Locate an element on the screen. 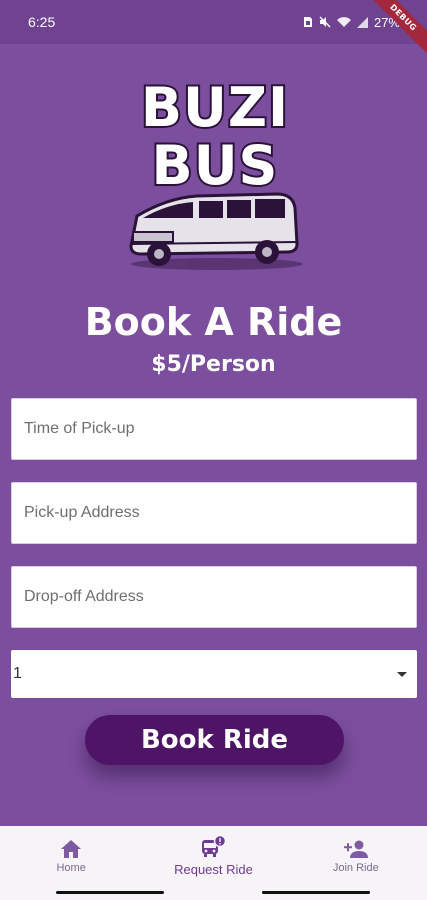  status-bar: 6:25 27% is located at coordinates (213, 22).